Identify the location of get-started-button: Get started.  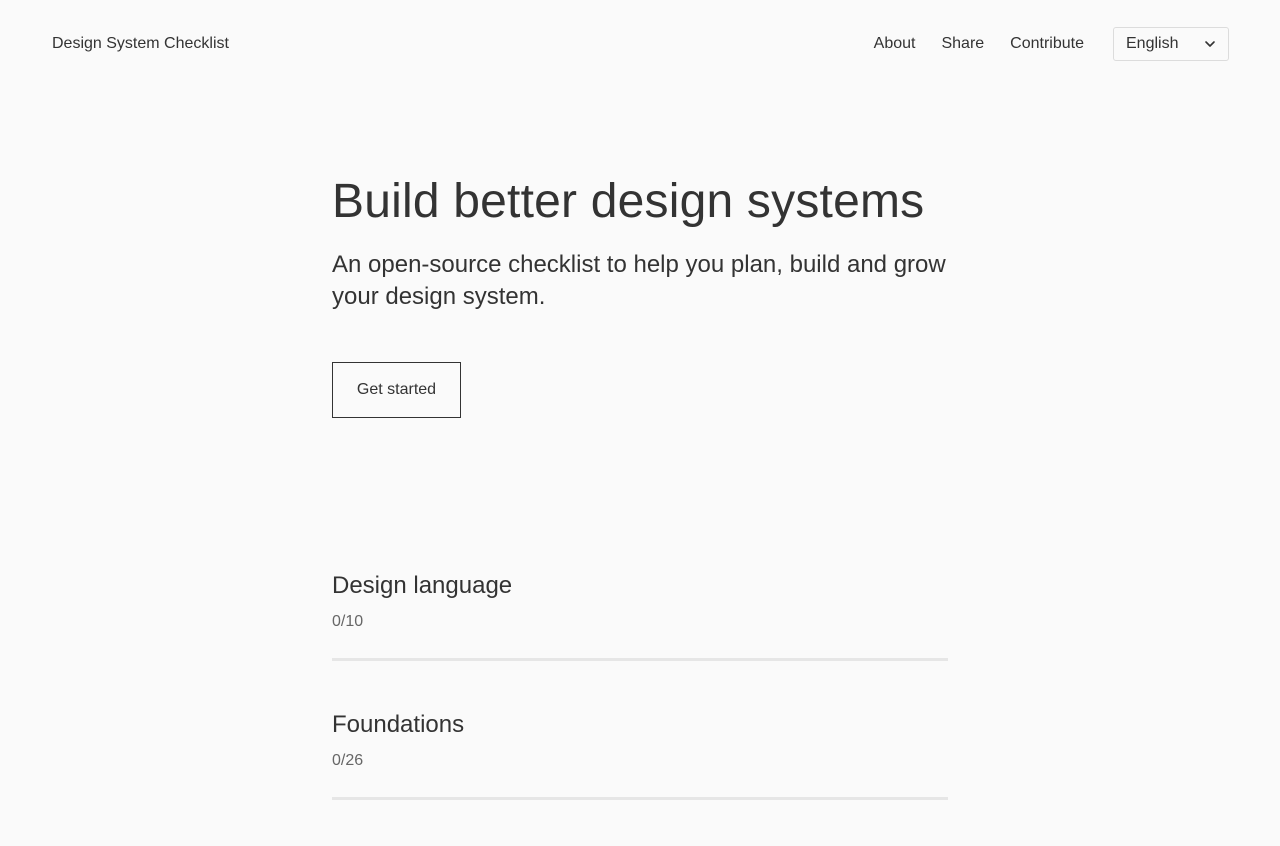
(396, 390).